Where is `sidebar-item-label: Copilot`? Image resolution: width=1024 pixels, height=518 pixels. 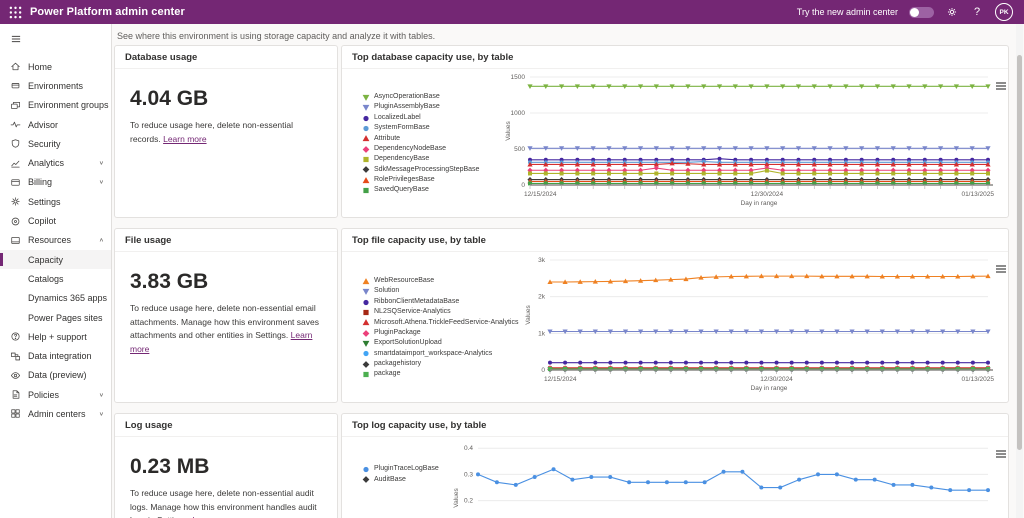 sidebar-item-label: Copilot is located at coordinates (42, 221).